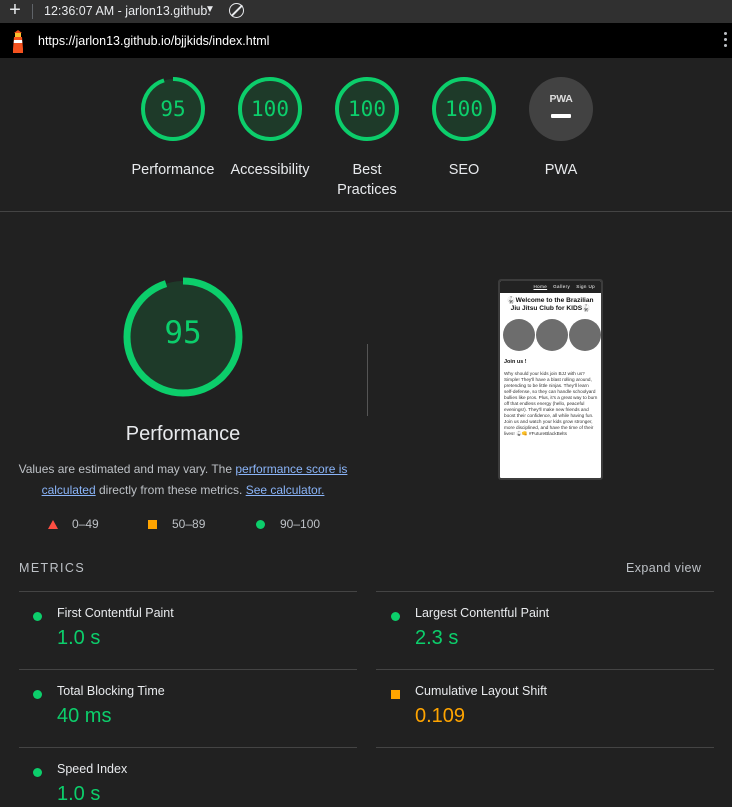 This screenshot has height=807, width=732. Describe the element at coordinates (366, 211) in the screenshot. I see `section-divider` at that location.